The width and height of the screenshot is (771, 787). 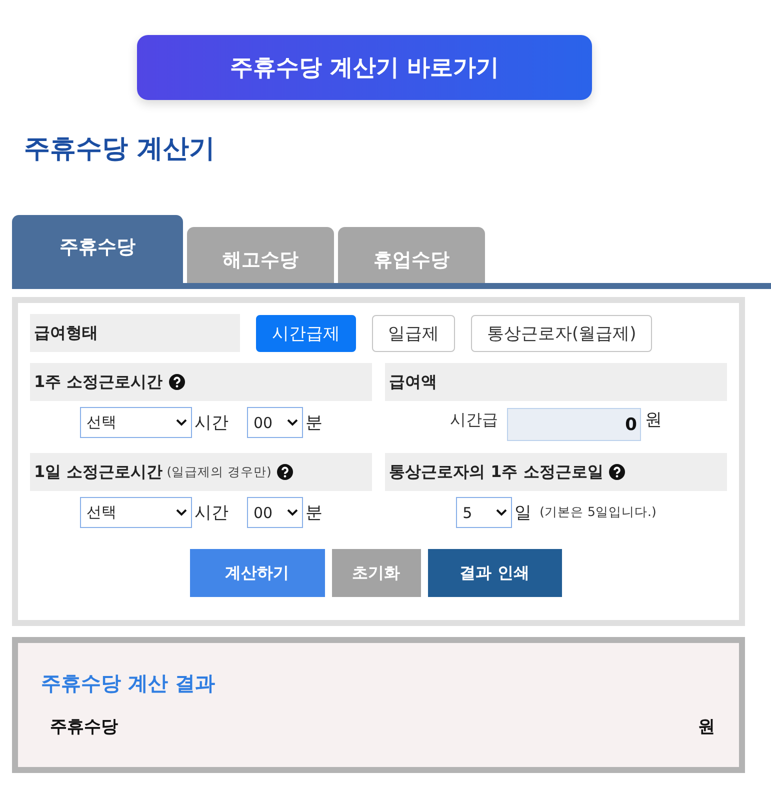 I want to click on pay-type-label: 급여형태, so click(x=66, y=333).